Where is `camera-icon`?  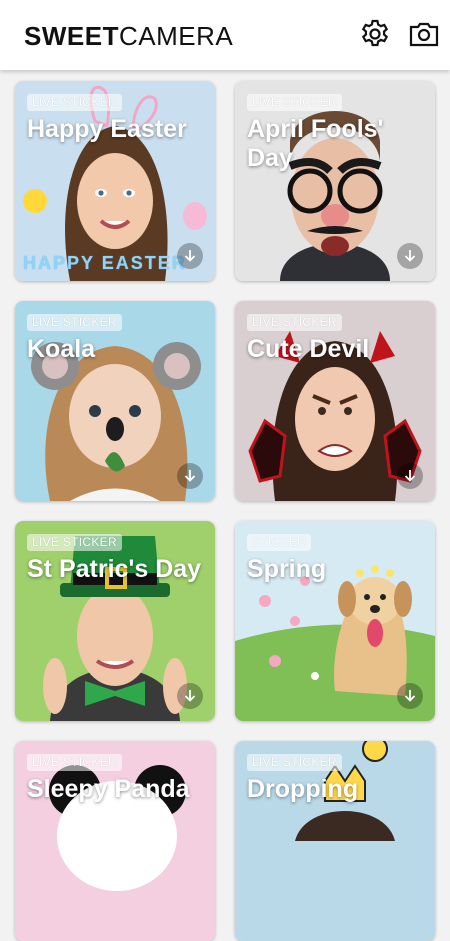
camera-icon is located at coordinates (424, 34).